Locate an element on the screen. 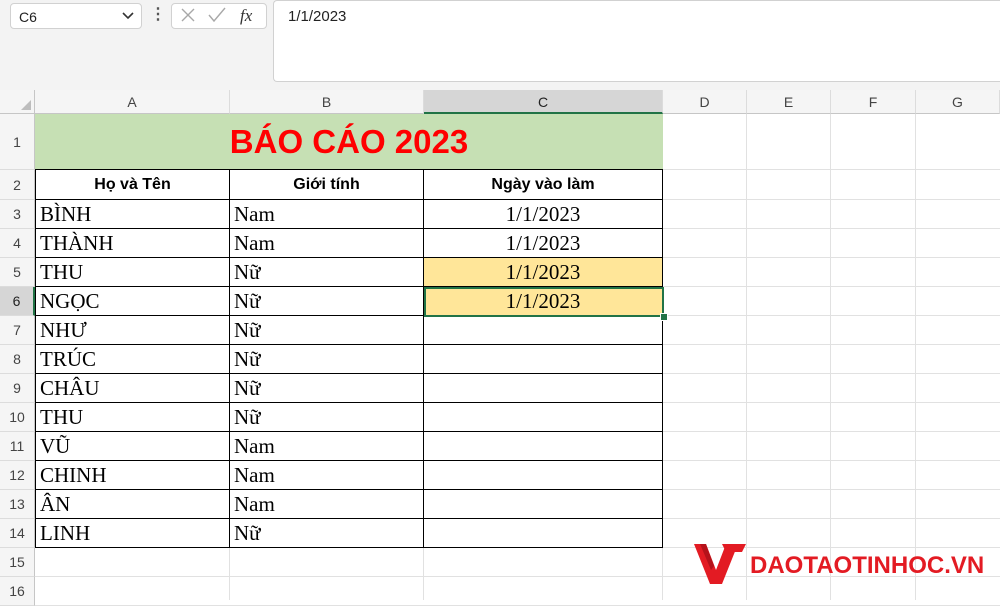  name-cell: LINH is located at coordinates (132, 533).